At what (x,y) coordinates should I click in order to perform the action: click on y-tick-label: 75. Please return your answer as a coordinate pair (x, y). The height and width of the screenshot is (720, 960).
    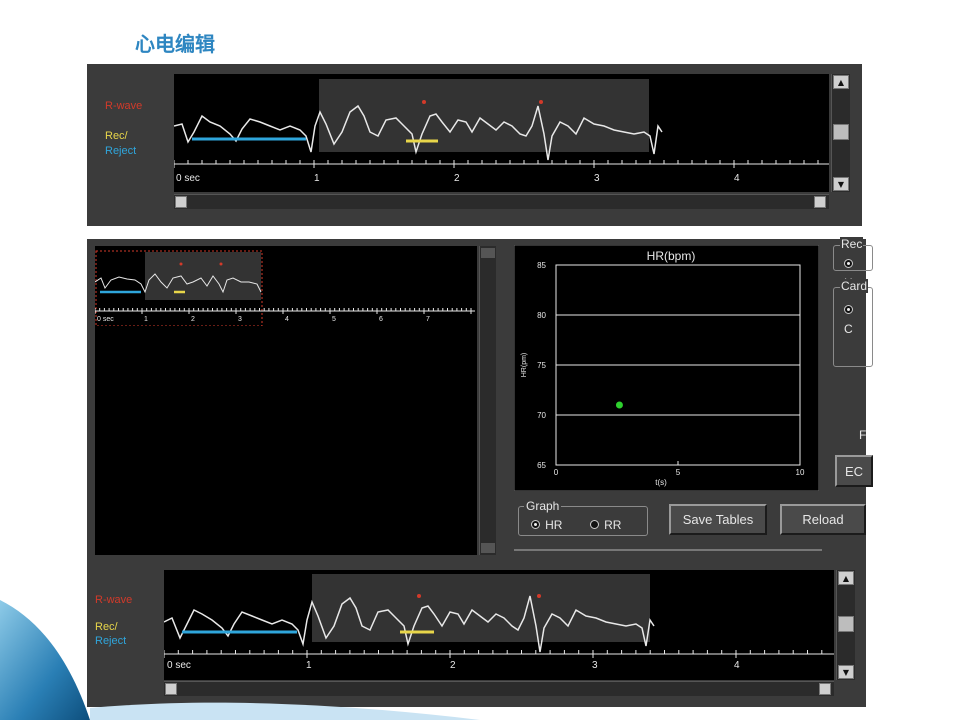
    Looking at the image, I should click on (541, 365).